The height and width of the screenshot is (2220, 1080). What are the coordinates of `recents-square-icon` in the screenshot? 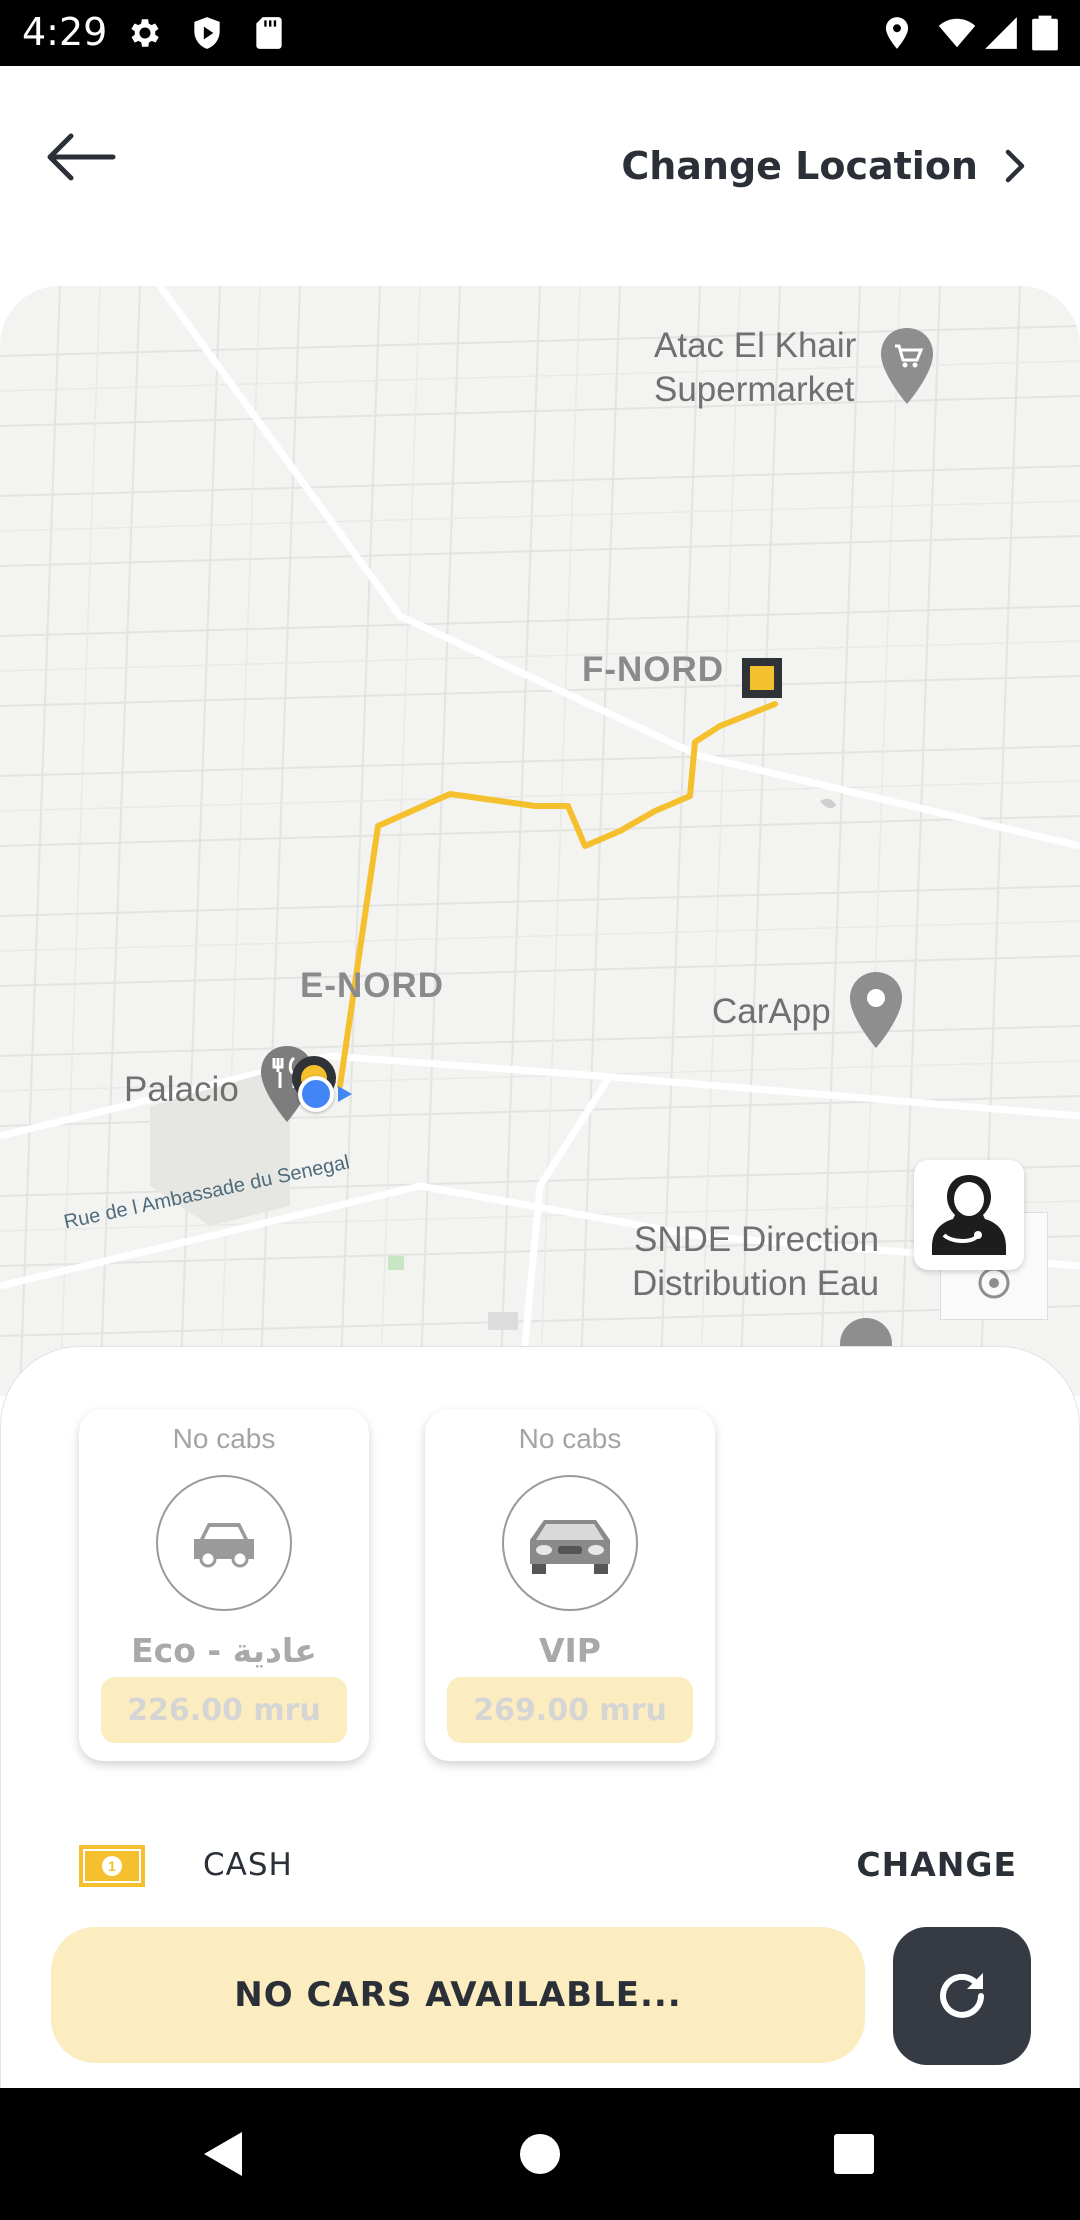 It's located at (854, 2154).